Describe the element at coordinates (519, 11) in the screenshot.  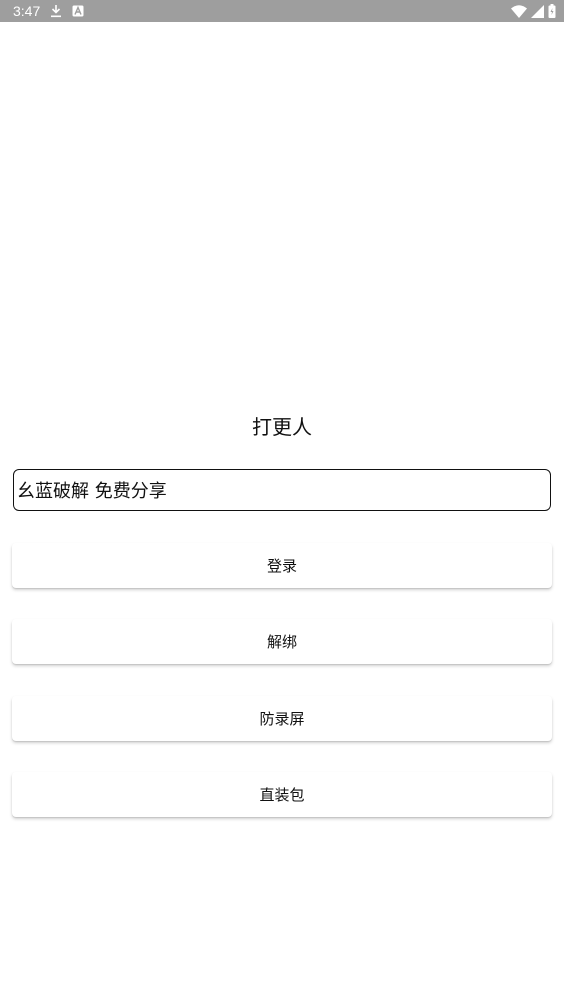
I see `wifi-icon` at that location.